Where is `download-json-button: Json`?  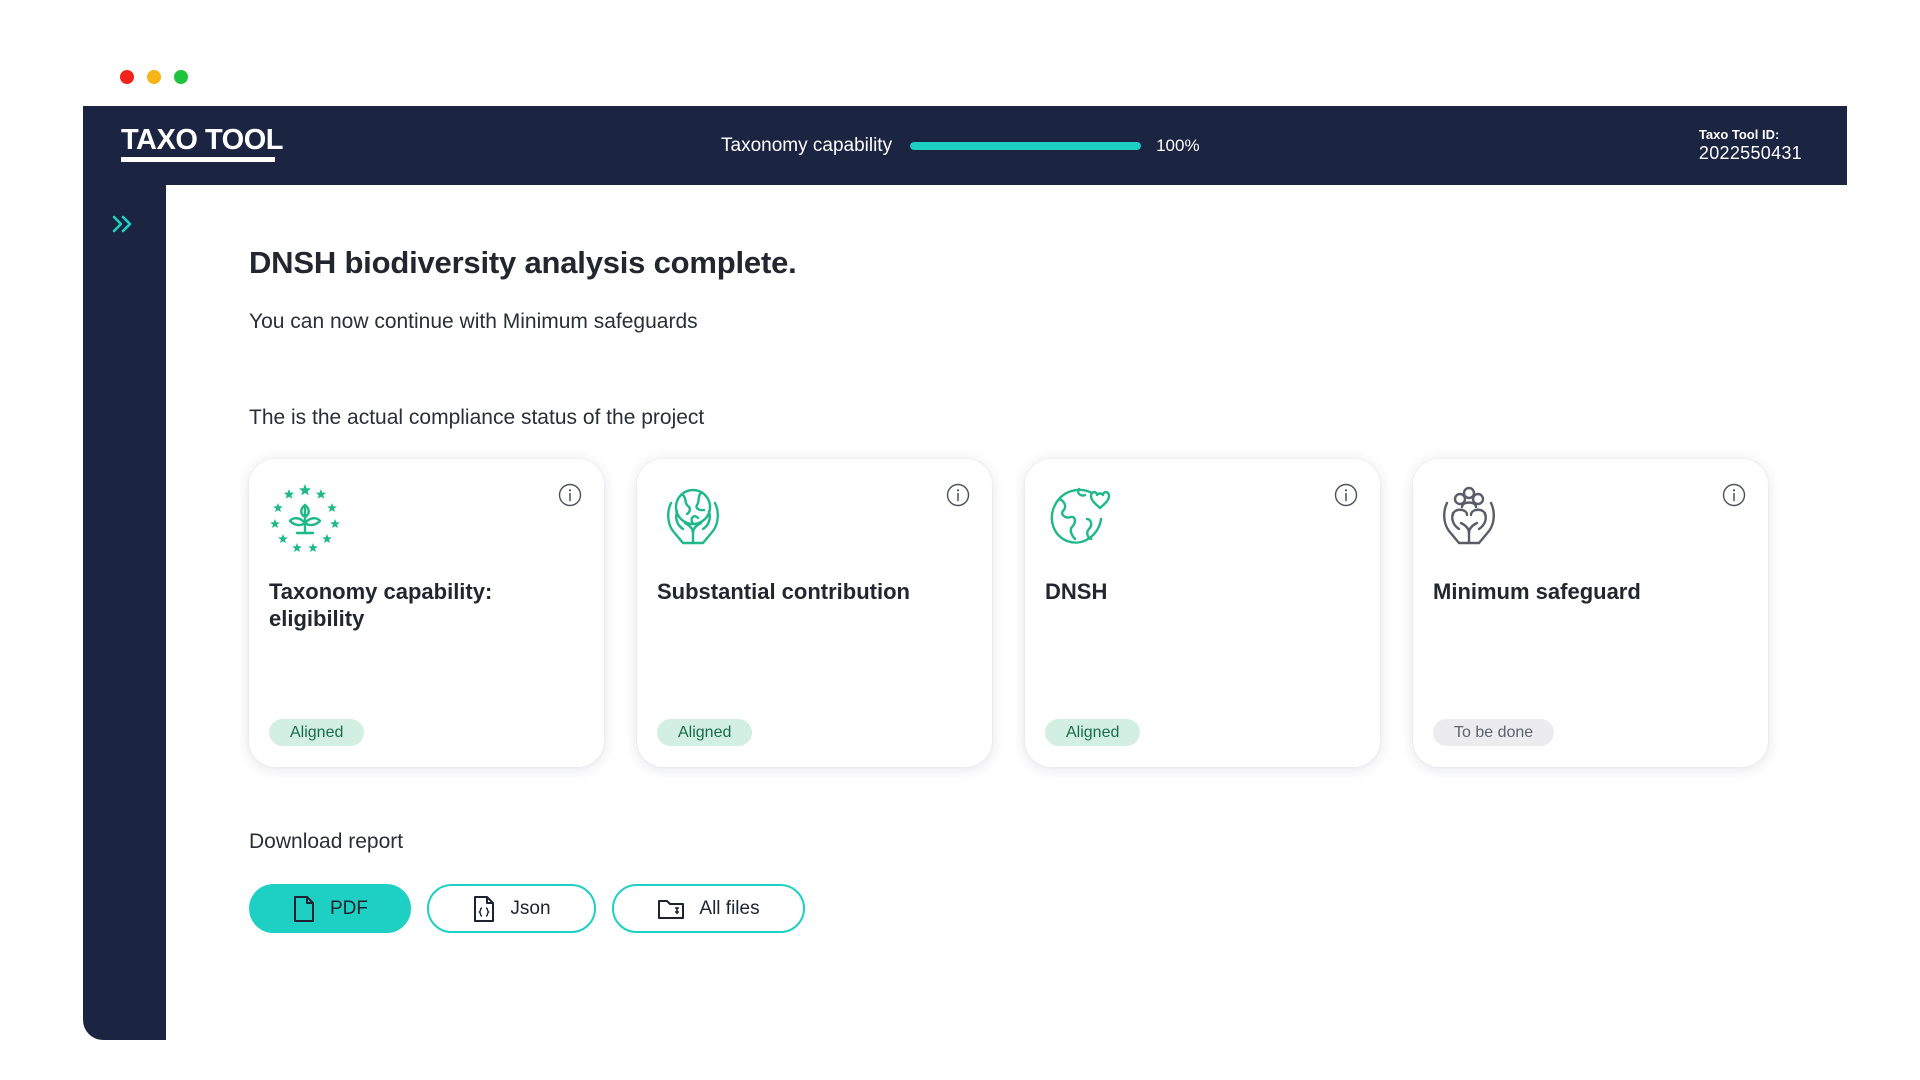 download-json-button: Json is located at coordinates (511, 908).